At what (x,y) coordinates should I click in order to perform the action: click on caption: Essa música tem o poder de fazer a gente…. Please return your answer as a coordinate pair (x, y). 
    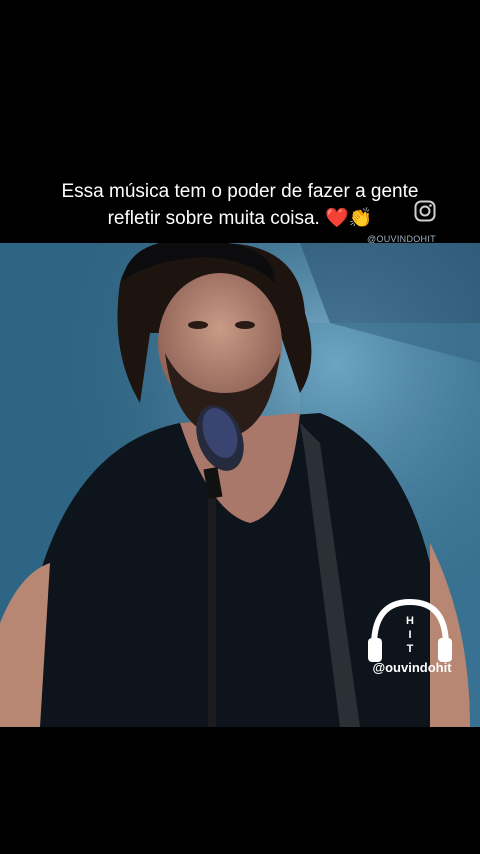
    Looking at the image, I should click on (240, 205).